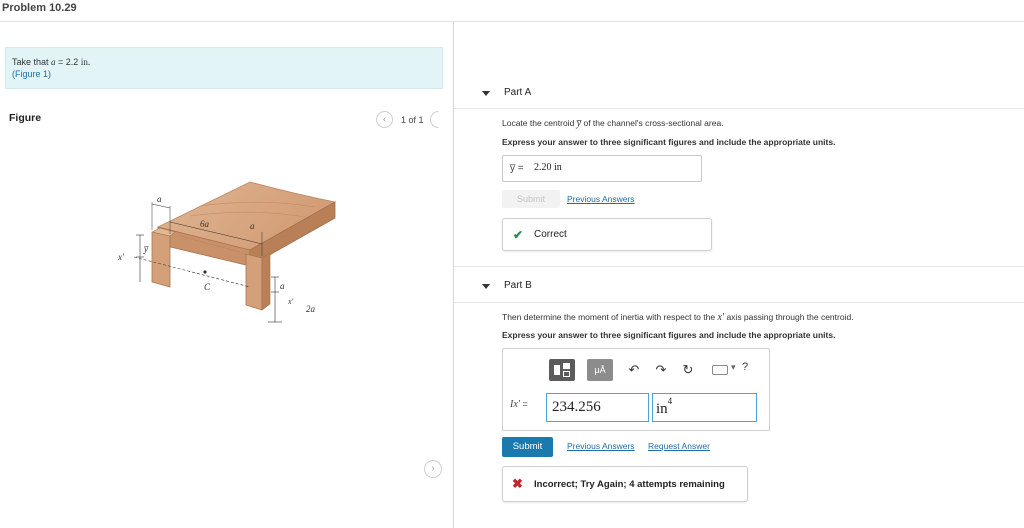  What do you see at coordinates (601, 199) in the screenshot?
I see `part-a-previous-answers-link: Previous Answers` at bounding box center [601, 199].